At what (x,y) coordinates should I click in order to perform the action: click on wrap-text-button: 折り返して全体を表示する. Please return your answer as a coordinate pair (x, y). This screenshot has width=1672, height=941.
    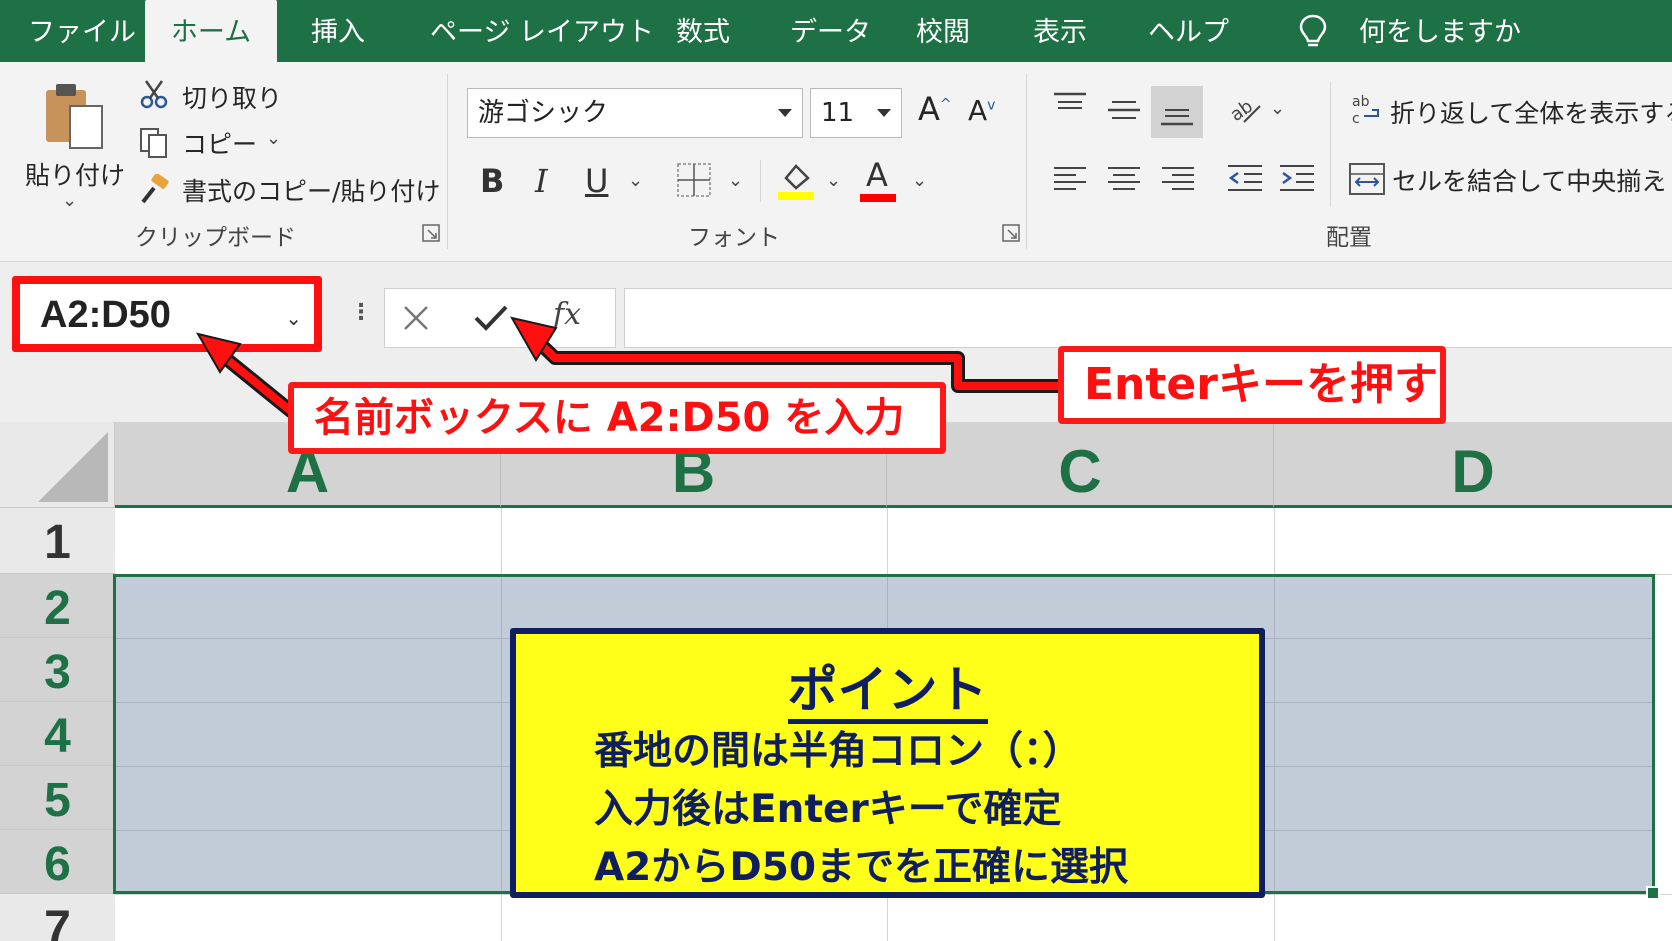
    Looking at the image, I should click on (1531, 112).